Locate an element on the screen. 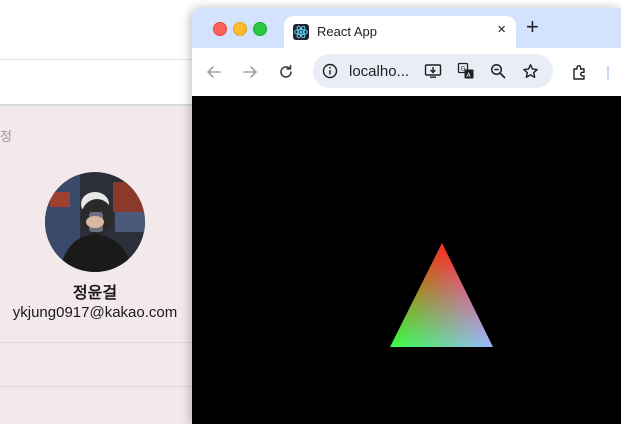  forward-arrow-icon is located at coordinates (250, 72).